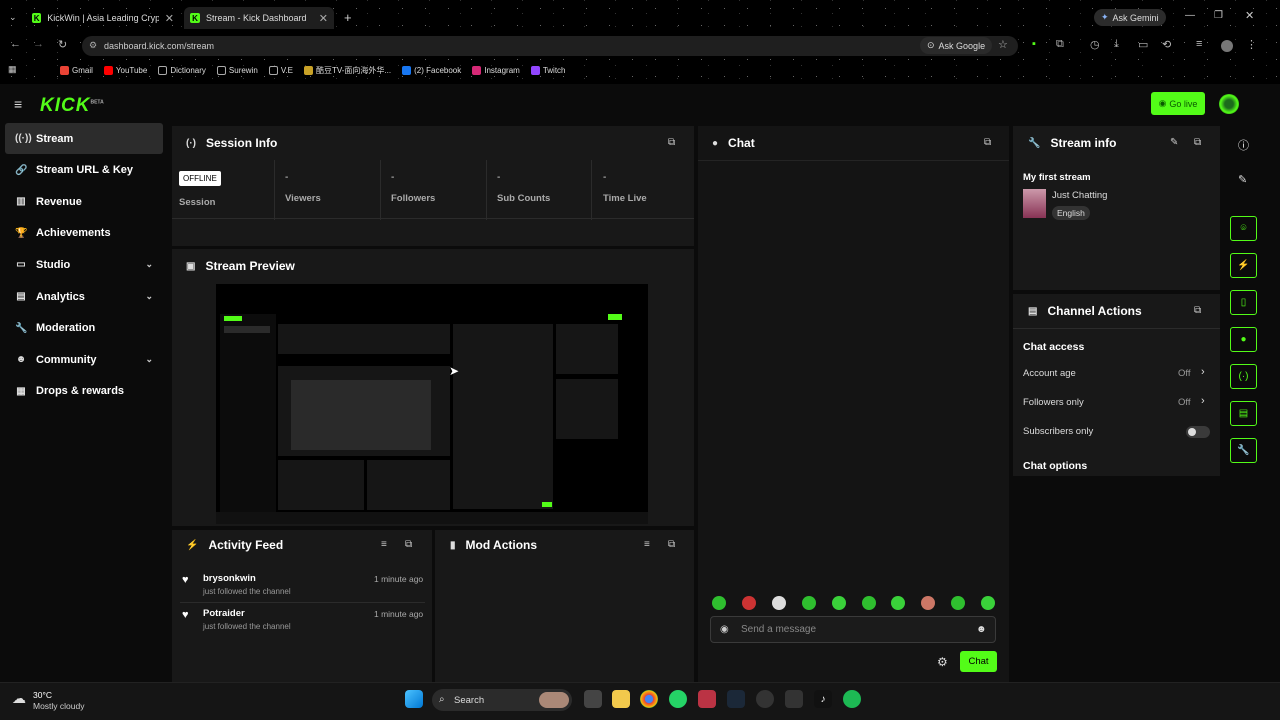 This screenshot has height=720, width=1280. I want to click on share-icon: ⟲, so click(1166, 44).